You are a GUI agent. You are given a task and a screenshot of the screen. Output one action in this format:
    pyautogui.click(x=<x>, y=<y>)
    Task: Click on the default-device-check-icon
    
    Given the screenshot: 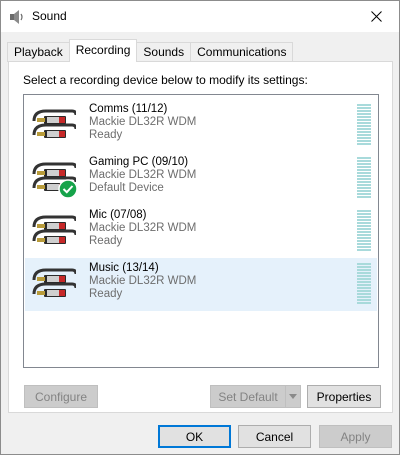 What is the action you would take?
    pyautogui.click(x=68, y=189)
    